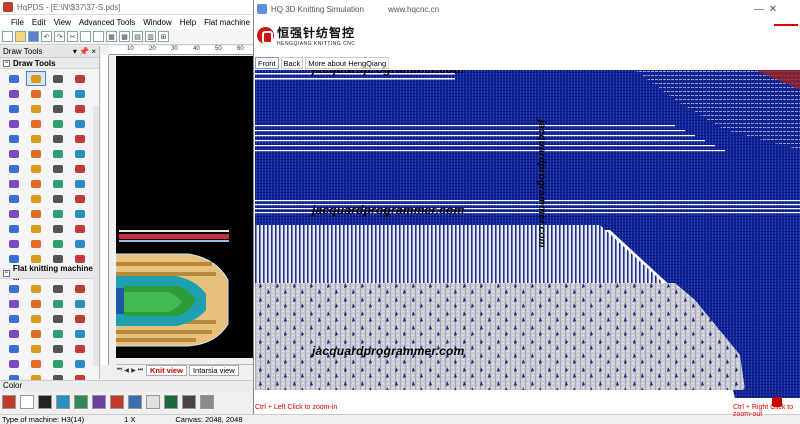 This screenshot has height=424, width=800. Describe the element at coordinates (126, 371) in the screenshot. I see `tab-prev-icon: ◀` at that location.